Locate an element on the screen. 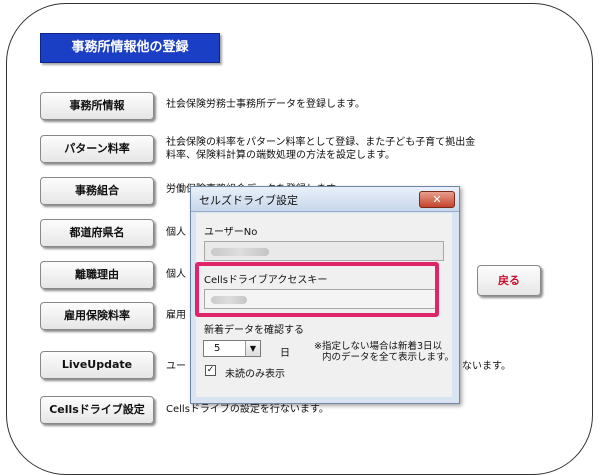  days-note: ※指定しない場合は新着3日以 内のデータを全て表示します。 is located at coordinates (384, 352).